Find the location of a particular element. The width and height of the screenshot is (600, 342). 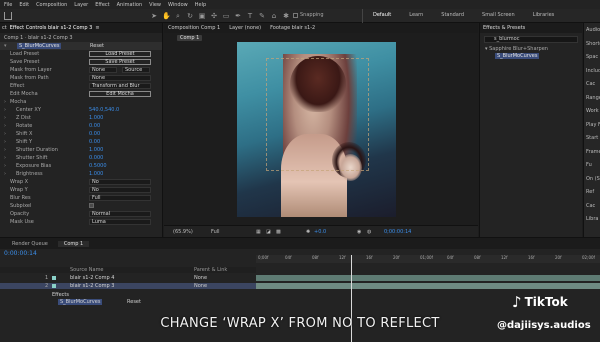

menu-help: Help is located at coordinates (200, 5).